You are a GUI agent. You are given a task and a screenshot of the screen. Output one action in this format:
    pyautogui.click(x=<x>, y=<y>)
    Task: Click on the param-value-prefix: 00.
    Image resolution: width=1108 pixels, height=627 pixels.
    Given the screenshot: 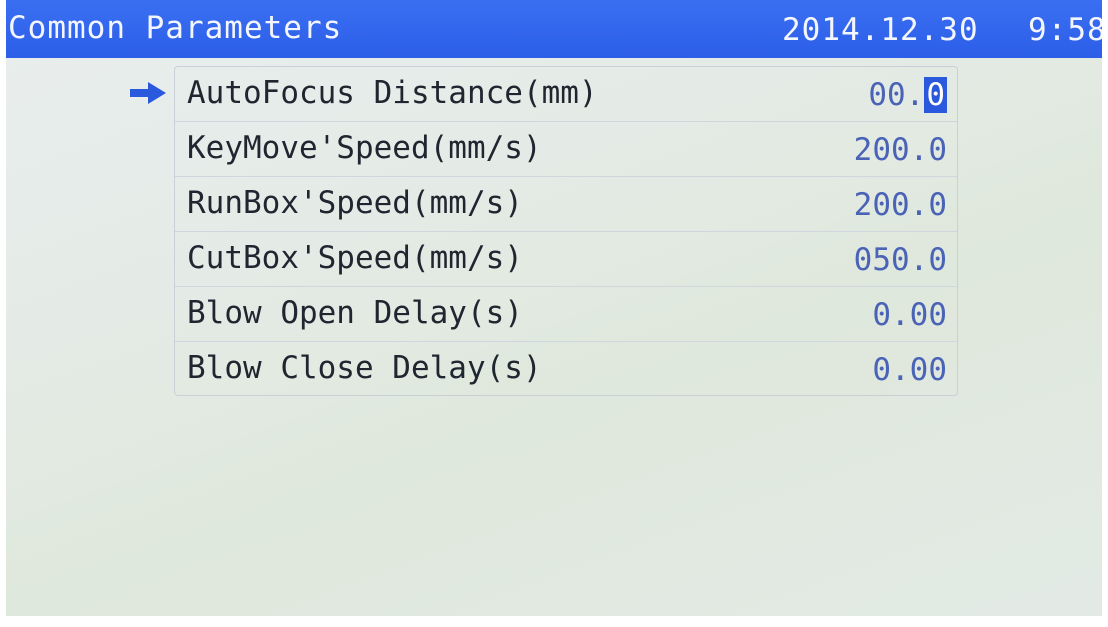 What is the action you would take?
    pyautogui.click(x=896, y=95)
    